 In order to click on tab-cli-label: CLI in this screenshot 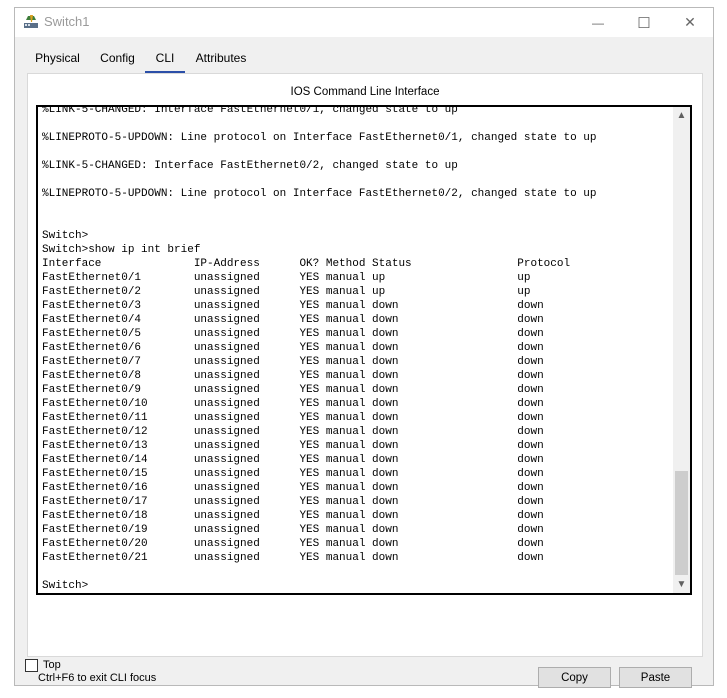, I will do `click(165, 58)`.